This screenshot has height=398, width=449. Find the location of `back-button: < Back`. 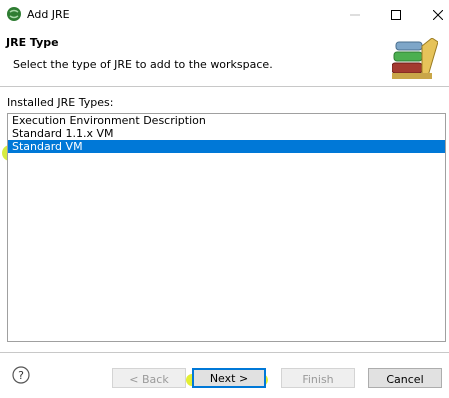

back-button: < Back is located at coordinates (149, 378).